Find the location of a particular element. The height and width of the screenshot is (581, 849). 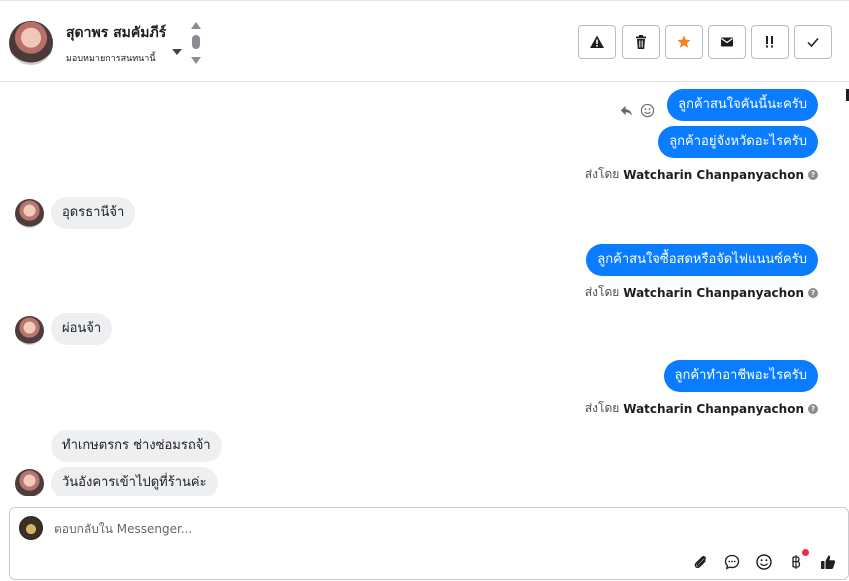

page-avatar is located at coordinates (31, 528).